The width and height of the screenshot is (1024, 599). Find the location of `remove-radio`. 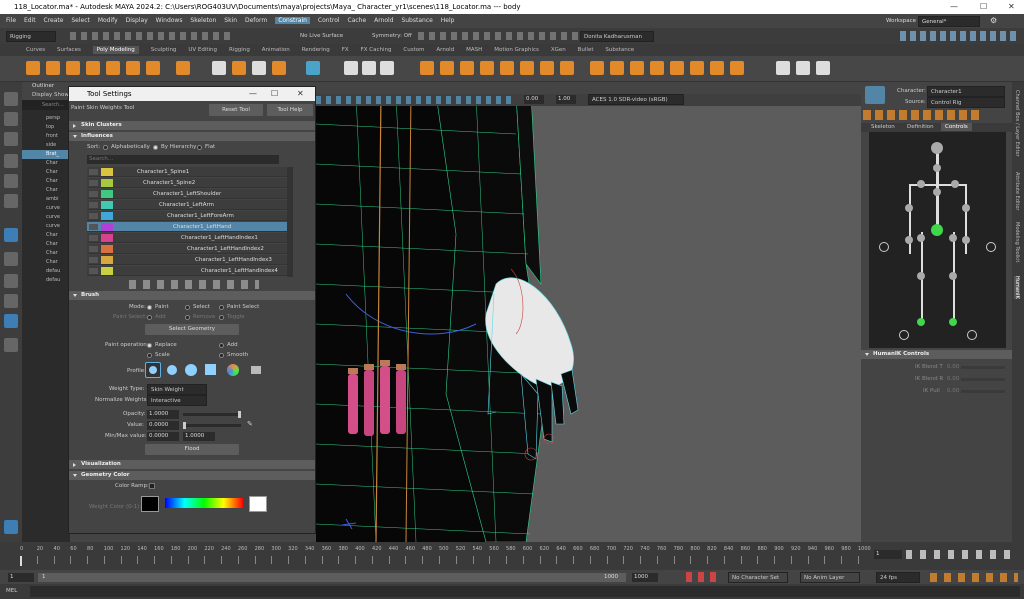

remove-radio is located at coordinates (187, 317).